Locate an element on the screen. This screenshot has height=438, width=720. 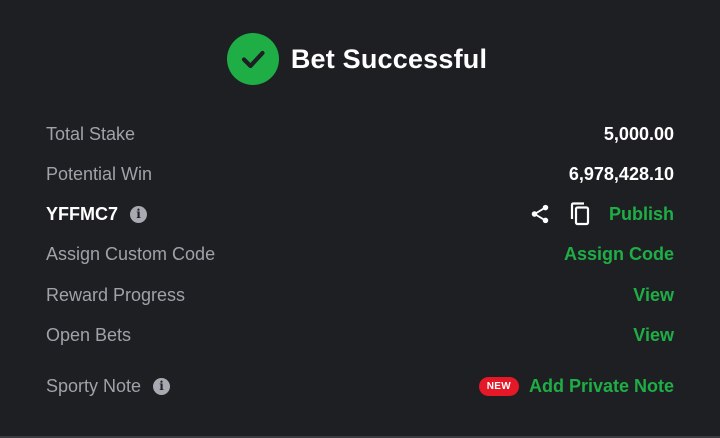
assign-code-link: Assign Code is located at coordinates (619, 254).